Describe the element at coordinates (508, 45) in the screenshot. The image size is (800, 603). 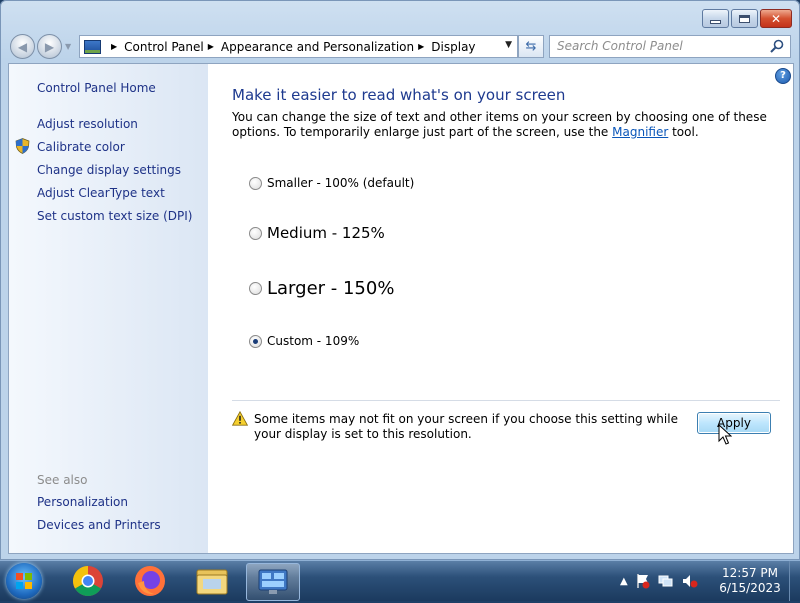
I see `address-dropdown-icon: ▼` at that location.